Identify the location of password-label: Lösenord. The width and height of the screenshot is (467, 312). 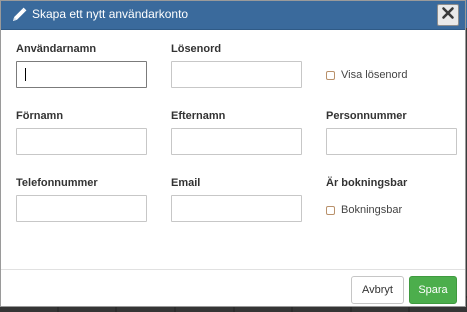
(196, 49).